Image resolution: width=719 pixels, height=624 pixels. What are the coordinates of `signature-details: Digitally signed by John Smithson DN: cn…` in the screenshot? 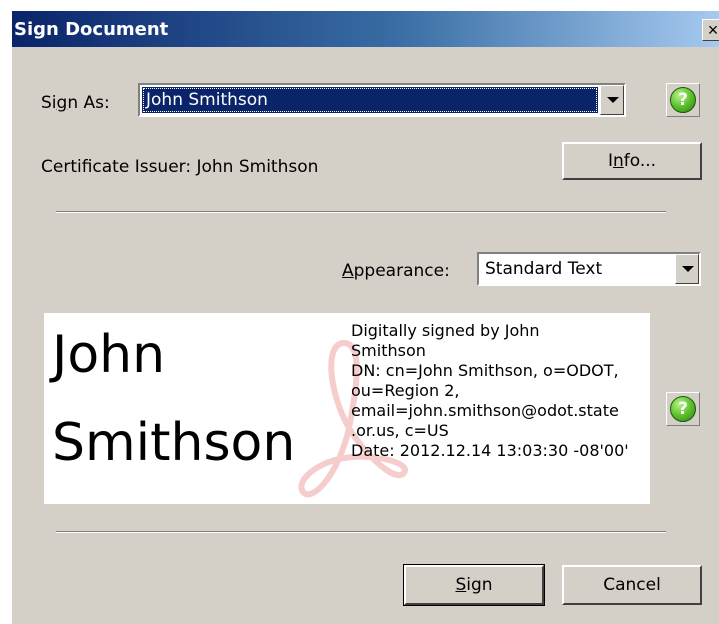 It's located at (500, 391).